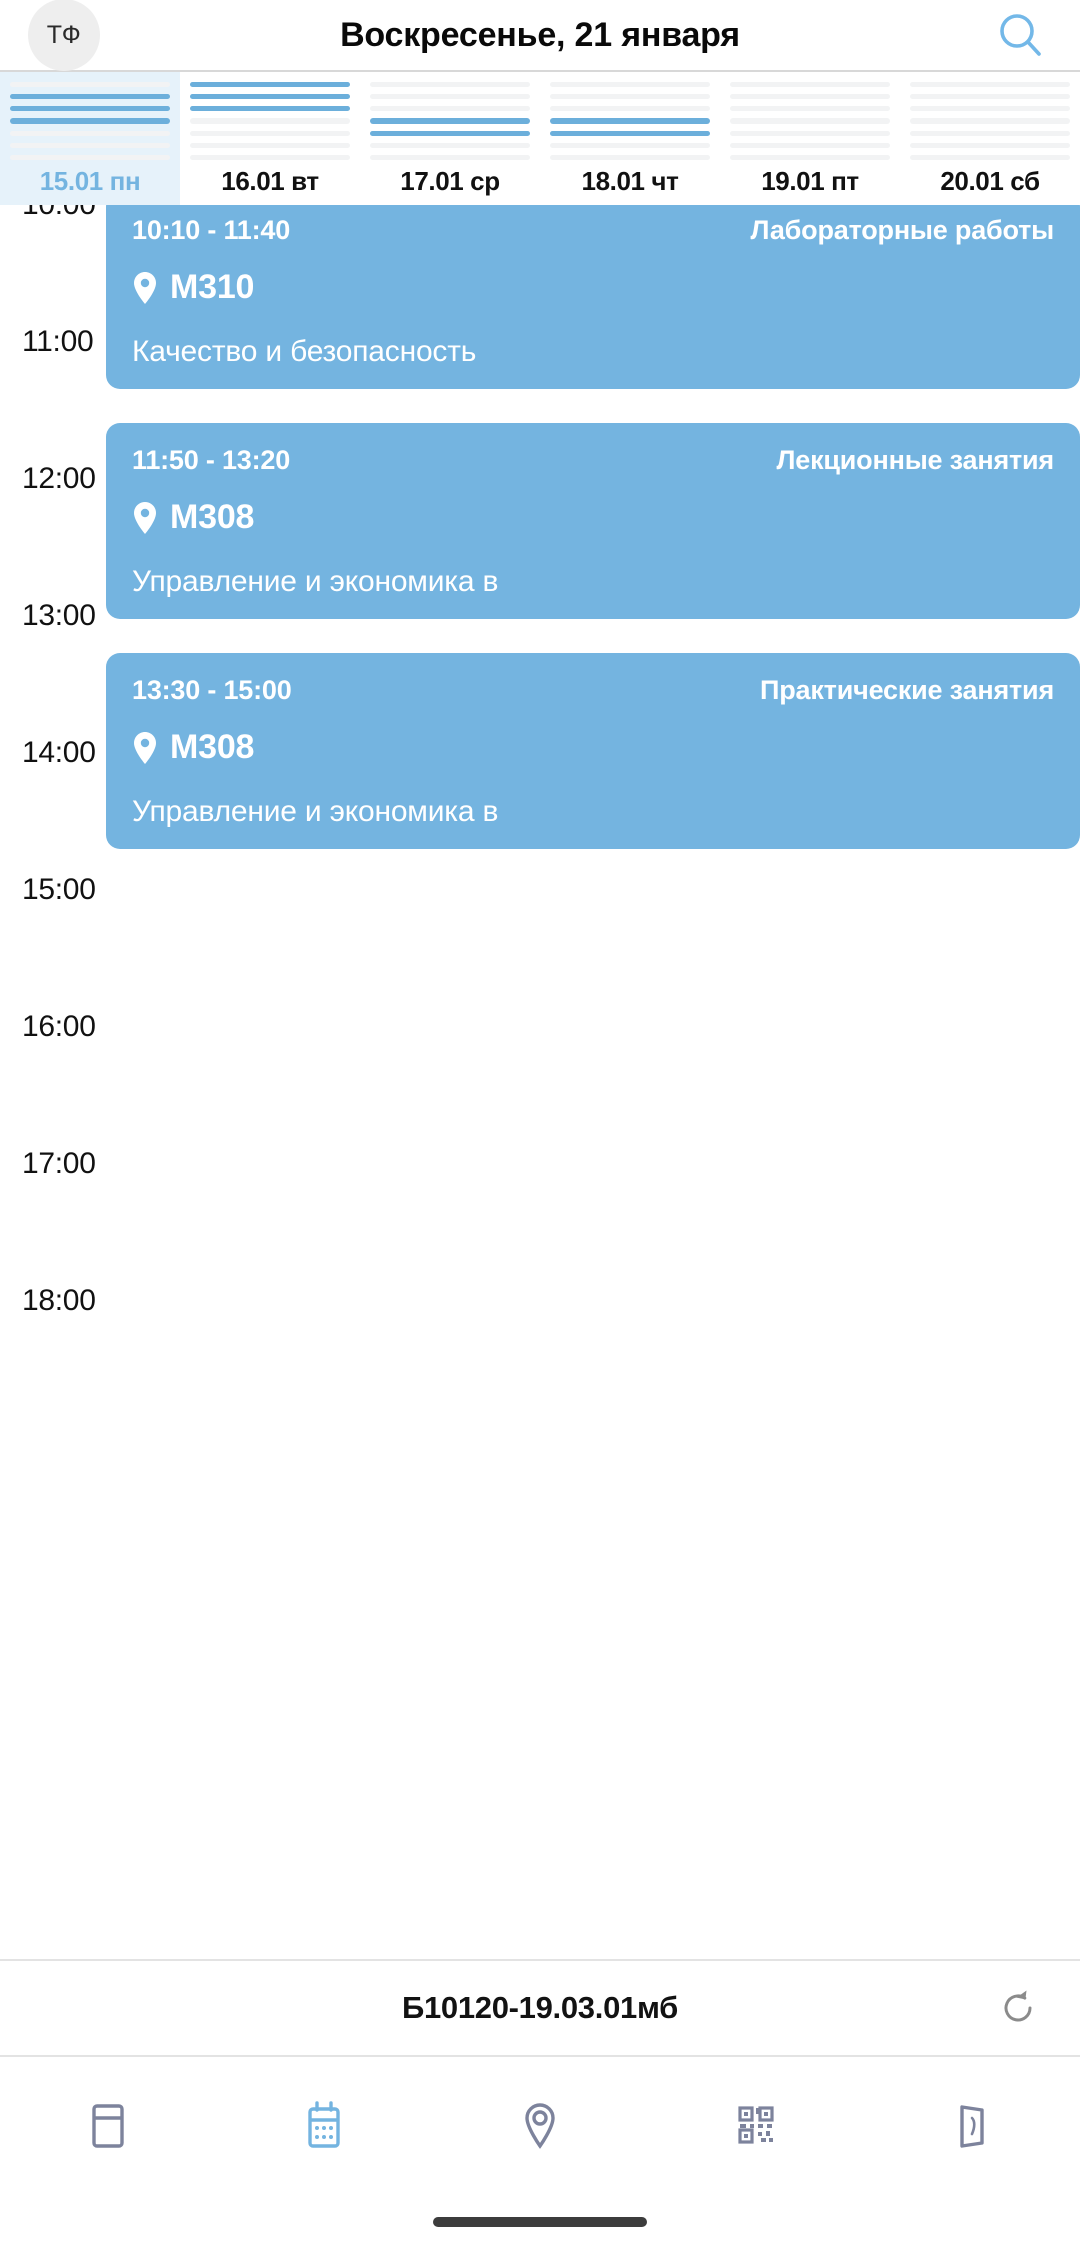 This screenshot has height=2253, width=1080. What do you see at coordinates (59, 1026) in the screenshot?
I see `hour-label: 16:00` at bounding box center [59, 1026].